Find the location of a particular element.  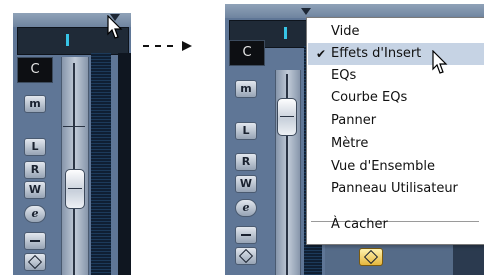

strip-right-edge is located at coordinates (124, 164).